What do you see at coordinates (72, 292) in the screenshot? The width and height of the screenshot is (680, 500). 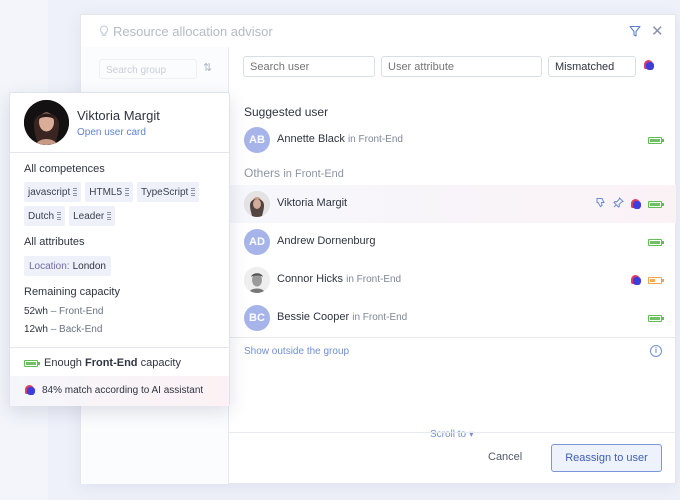 I see `capacity-heading: Remaining capacity` at bounding box center [72, 292].